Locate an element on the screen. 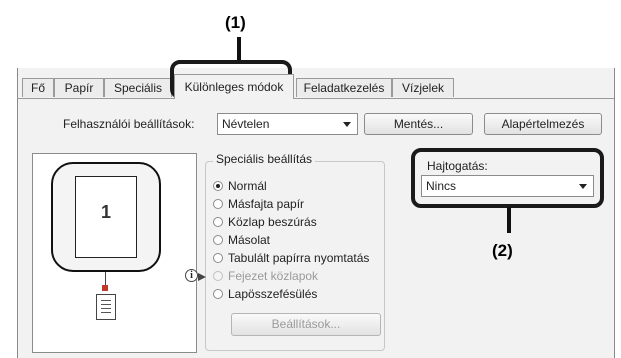  callout-2-label: (2) is located at coordinates (502, 250).